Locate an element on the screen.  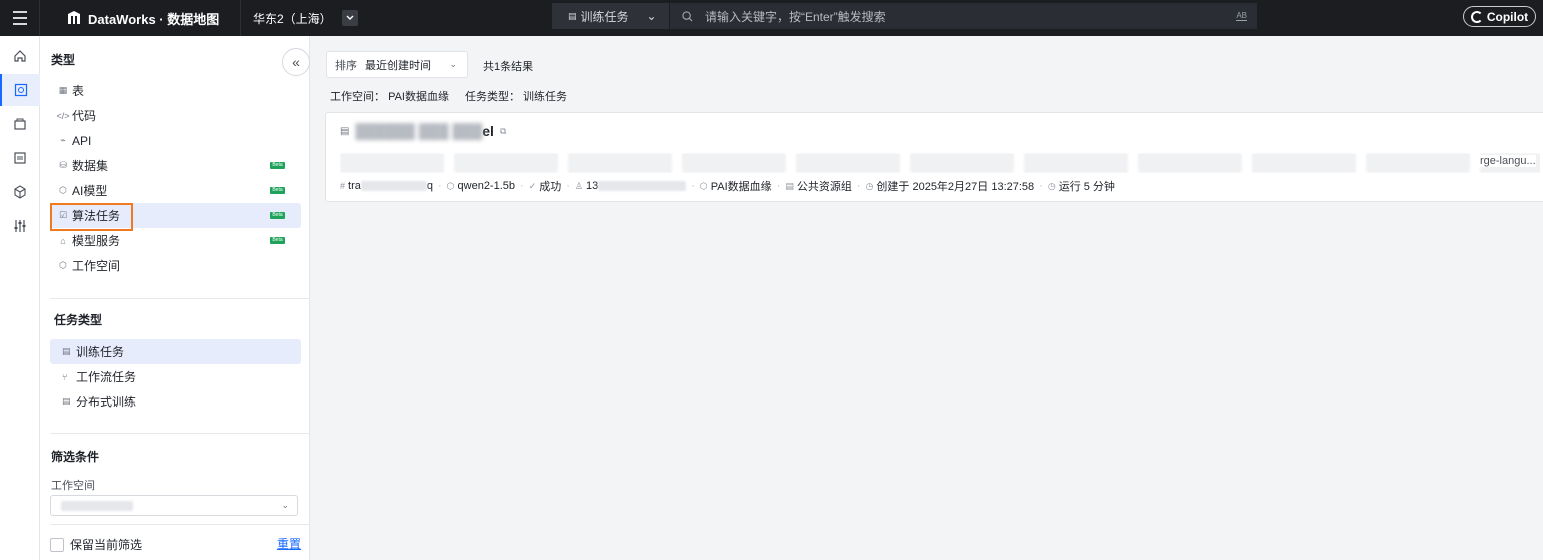
sort-select: 排序 最近创建时间 ⌄ is located at coordinates (397, 64).